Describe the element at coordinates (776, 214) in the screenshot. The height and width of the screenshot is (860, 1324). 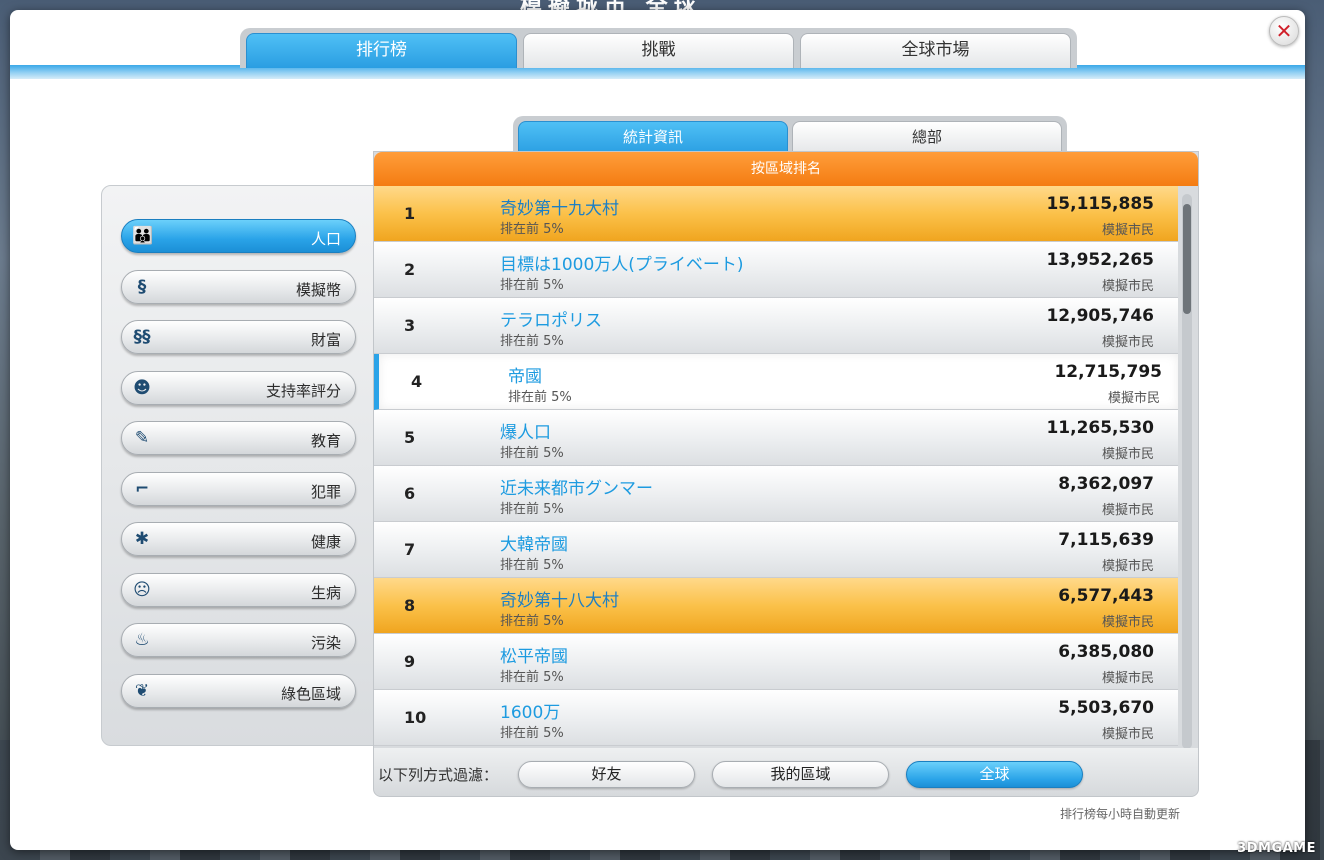
I see `ranking-row: 1 奇妙第十九大村 排在前 5% 15,115,885 模擬市民` at that location.